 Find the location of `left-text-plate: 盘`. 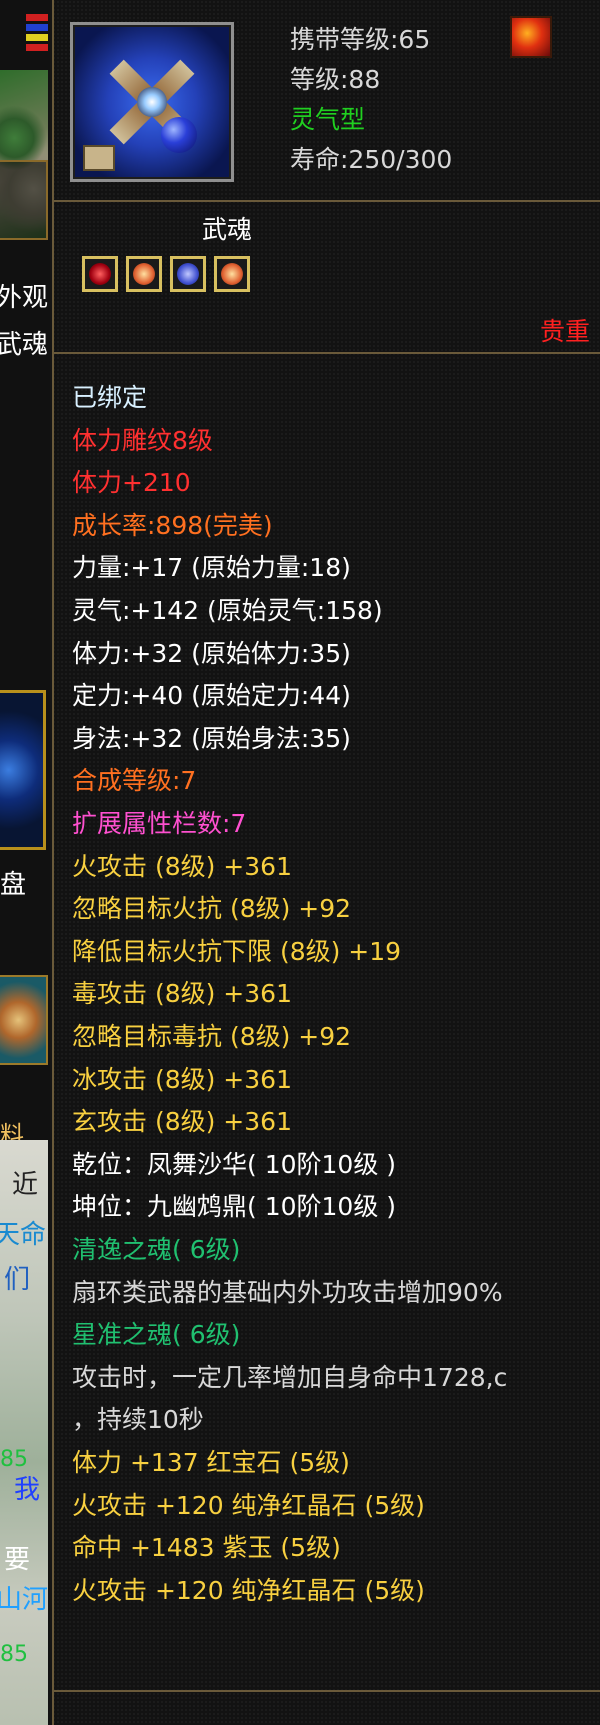

left-text-plate: 盘 is located at coordinates (13, 885).